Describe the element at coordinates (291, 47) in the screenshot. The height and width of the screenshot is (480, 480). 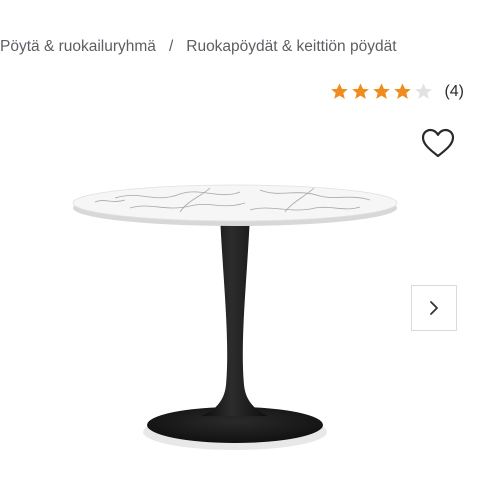
I see `breadcrumb-item-dining-tables: Ruokapöydät & keittiön pöydät` at that location.